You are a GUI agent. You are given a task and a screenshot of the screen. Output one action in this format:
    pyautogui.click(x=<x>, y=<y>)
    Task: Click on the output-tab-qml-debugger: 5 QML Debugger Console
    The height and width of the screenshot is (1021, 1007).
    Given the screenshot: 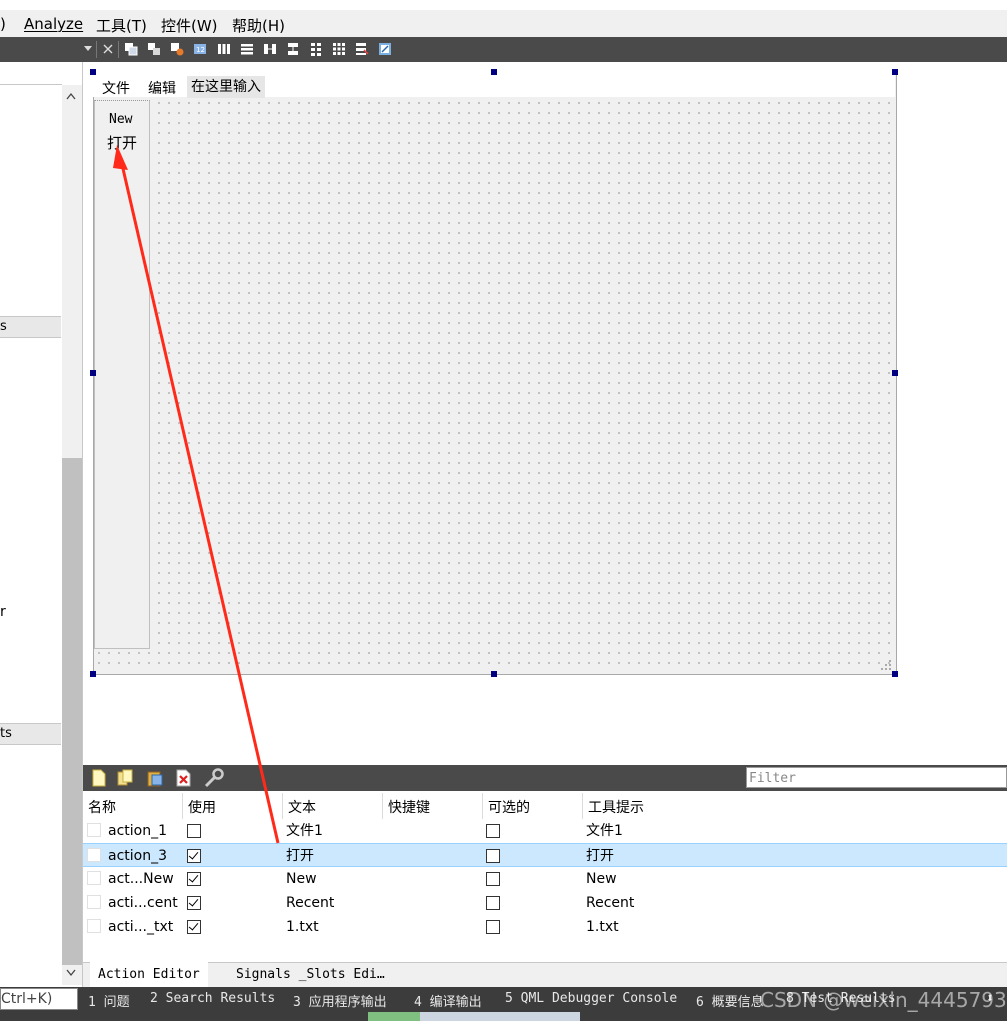 What is the action you would take?
    pyautogui.click(x=591, y=998)
    